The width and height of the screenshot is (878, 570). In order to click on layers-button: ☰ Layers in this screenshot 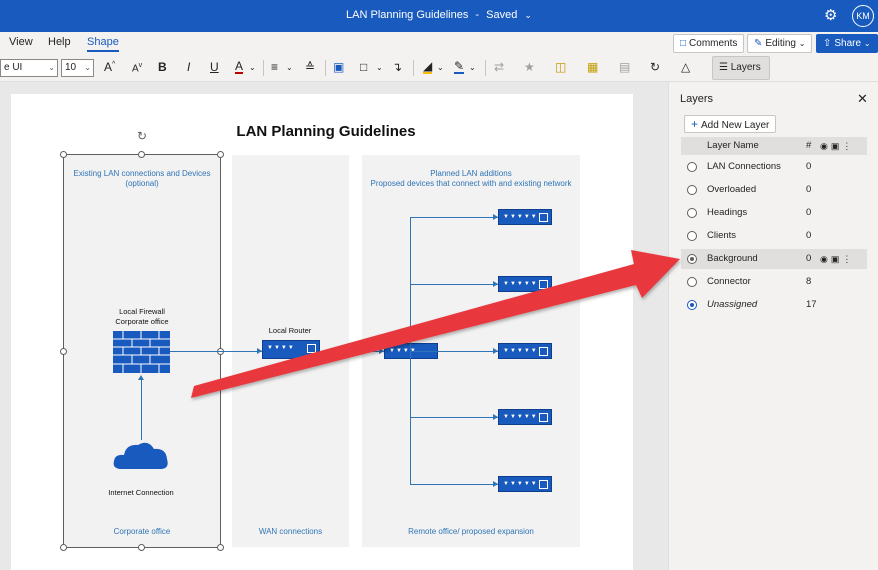, I will do `click(741, 68)`.